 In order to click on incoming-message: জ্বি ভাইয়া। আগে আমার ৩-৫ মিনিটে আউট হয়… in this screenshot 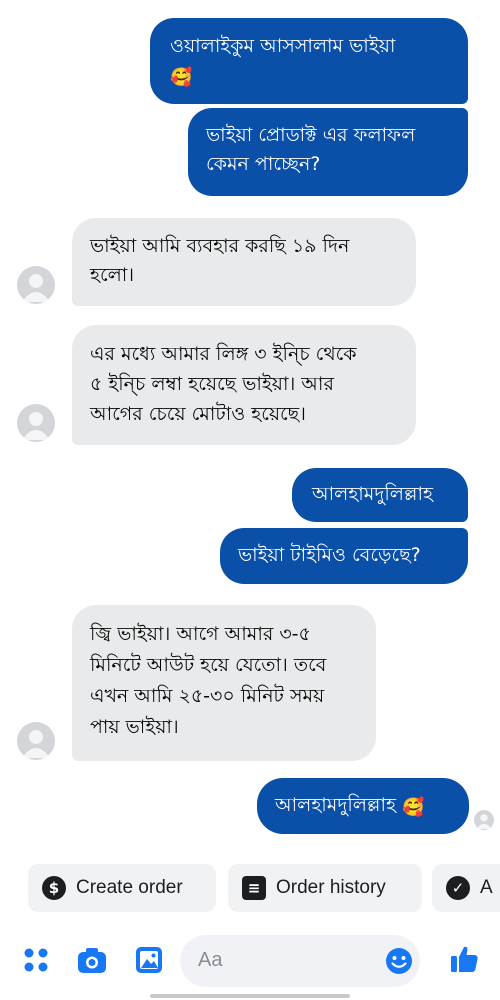, I will do `click(224, 683)`.